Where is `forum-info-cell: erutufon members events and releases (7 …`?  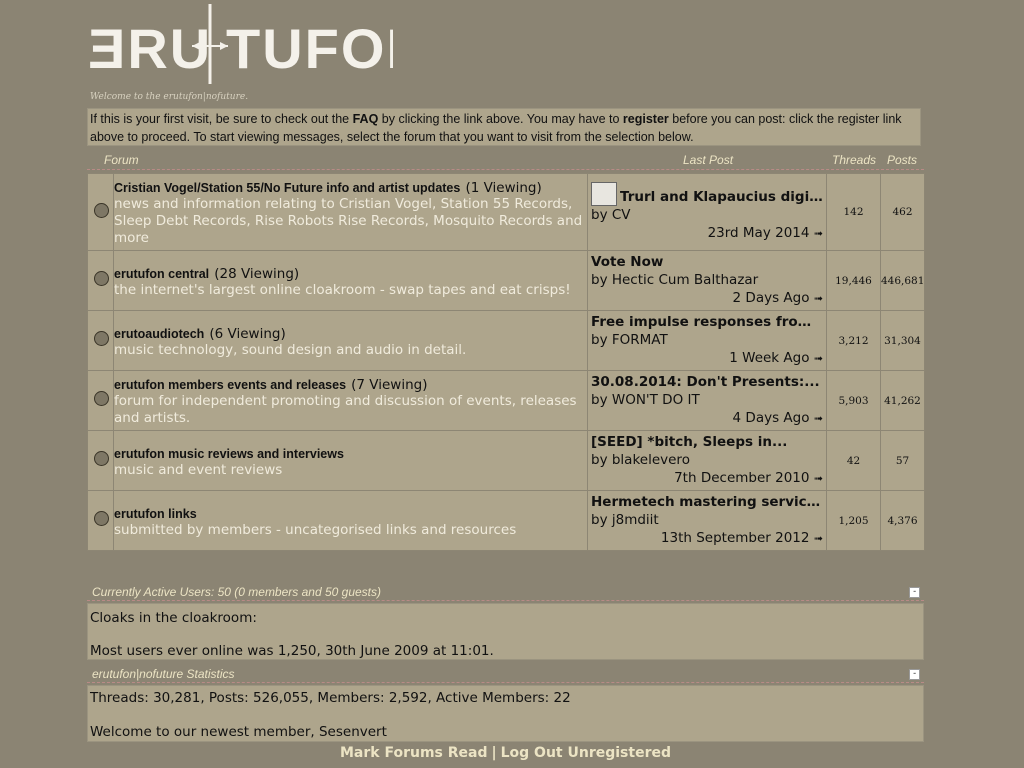
forum-info-cell: erutufon members events and releases (7 … is located at coordinates (350, 400).